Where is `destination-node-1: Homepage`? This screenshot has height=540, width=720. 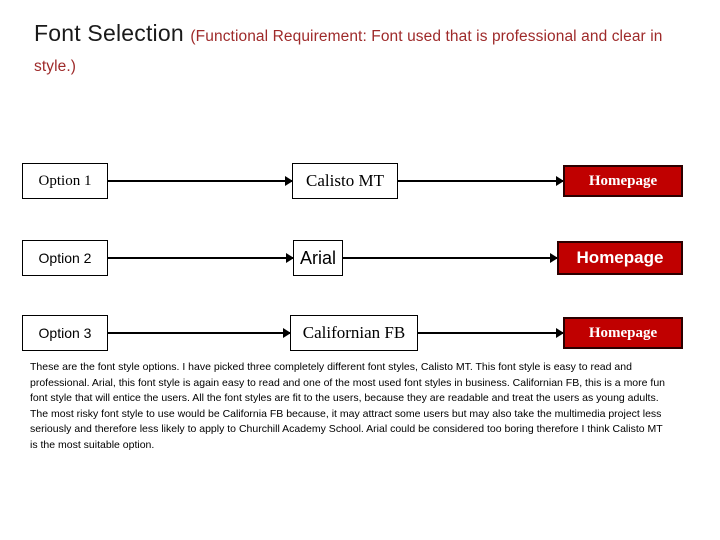 destination-node-1: Homepage is located at coordinates (623, 181).